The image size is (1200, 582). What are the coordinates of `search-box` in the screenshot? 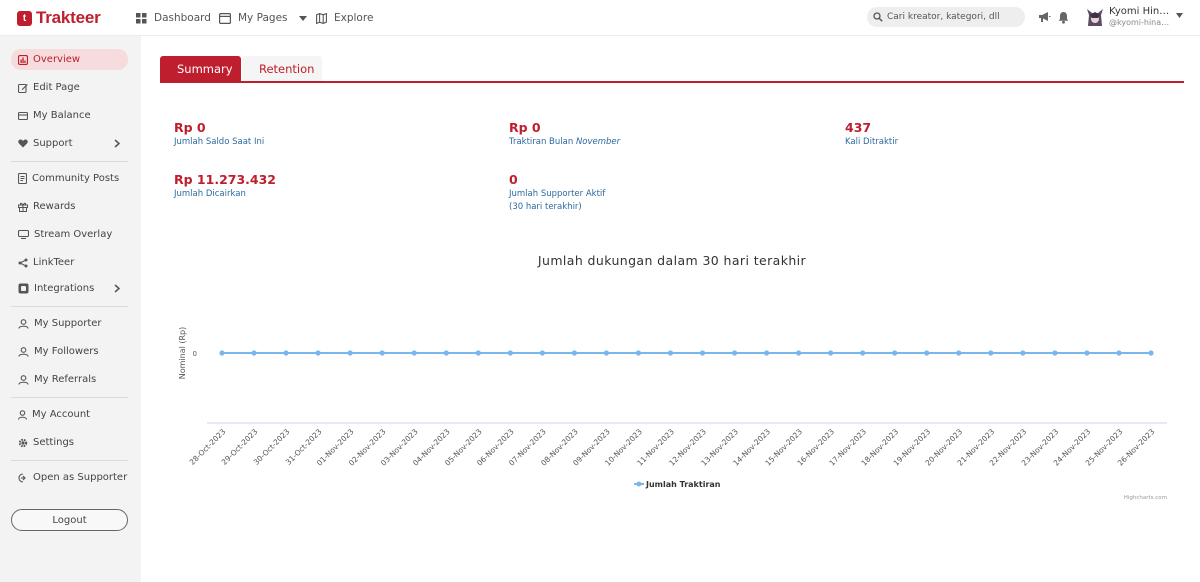 It's located at (946, 17).